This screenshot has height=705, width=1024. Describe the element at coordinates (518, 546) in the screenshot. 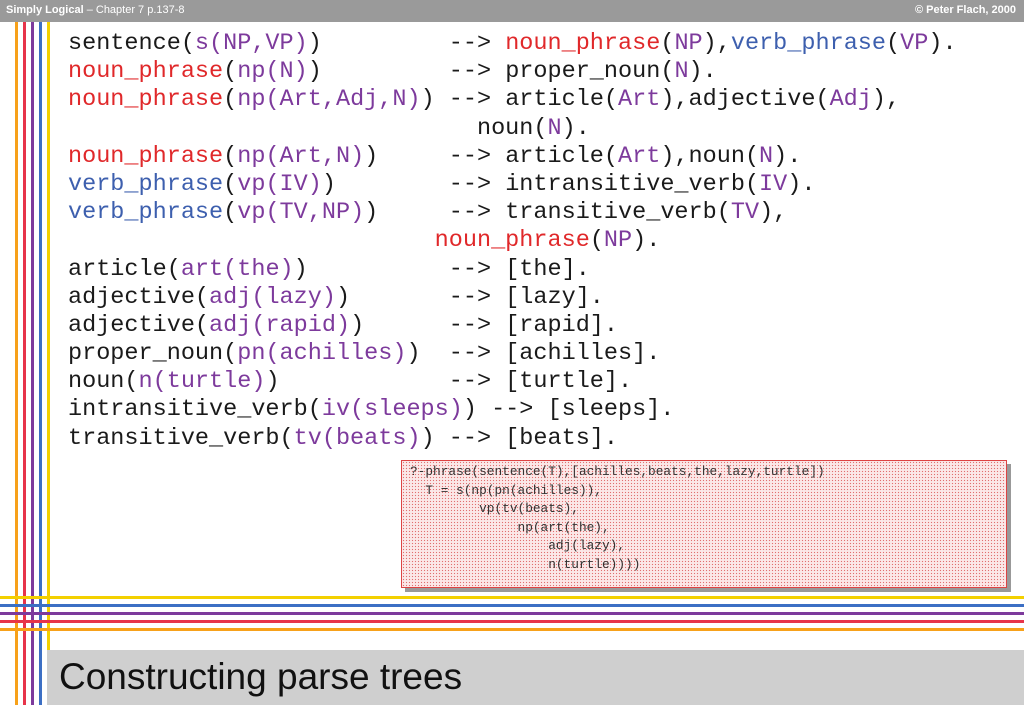

I see `output-line: adj(lazy),` at that location.